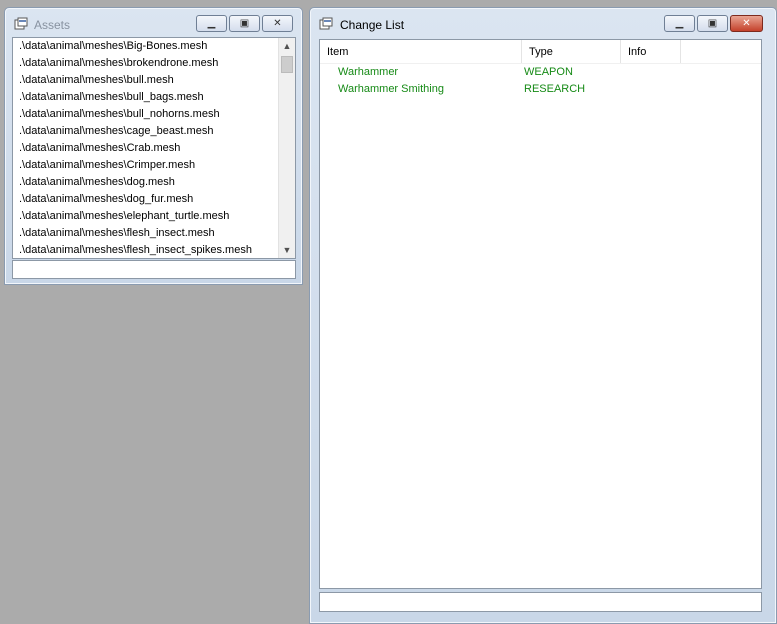 This screenshot has height=624, width=777. What do you see at coordinates (154, 269) in the screenshot?
I see `assets-filter-input` at bounding box center [154, 269].